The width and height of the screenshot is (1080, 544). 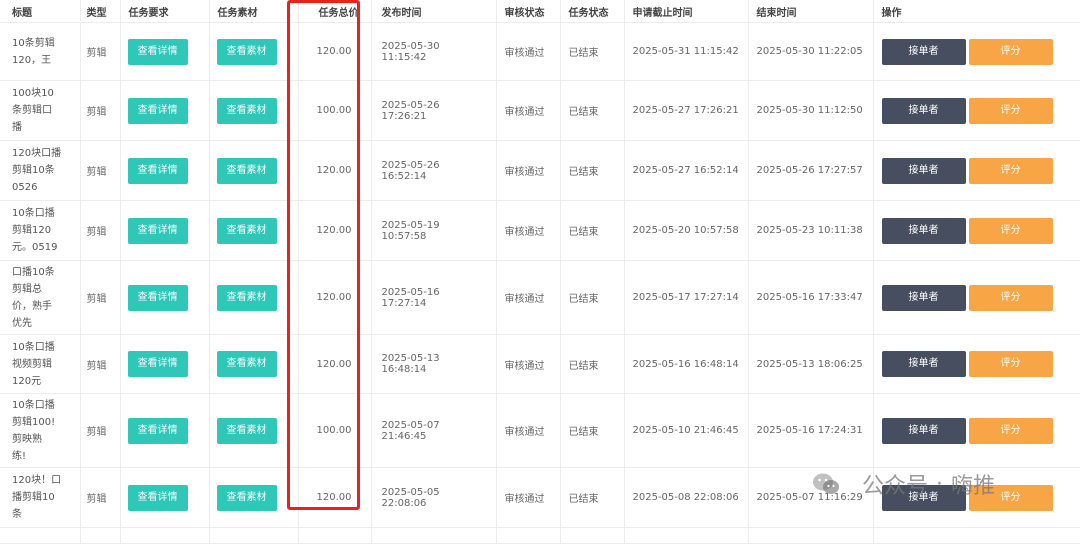 I want to click on task-title: 120块！口 播剪辑10 条, so click(x=40, y=497).